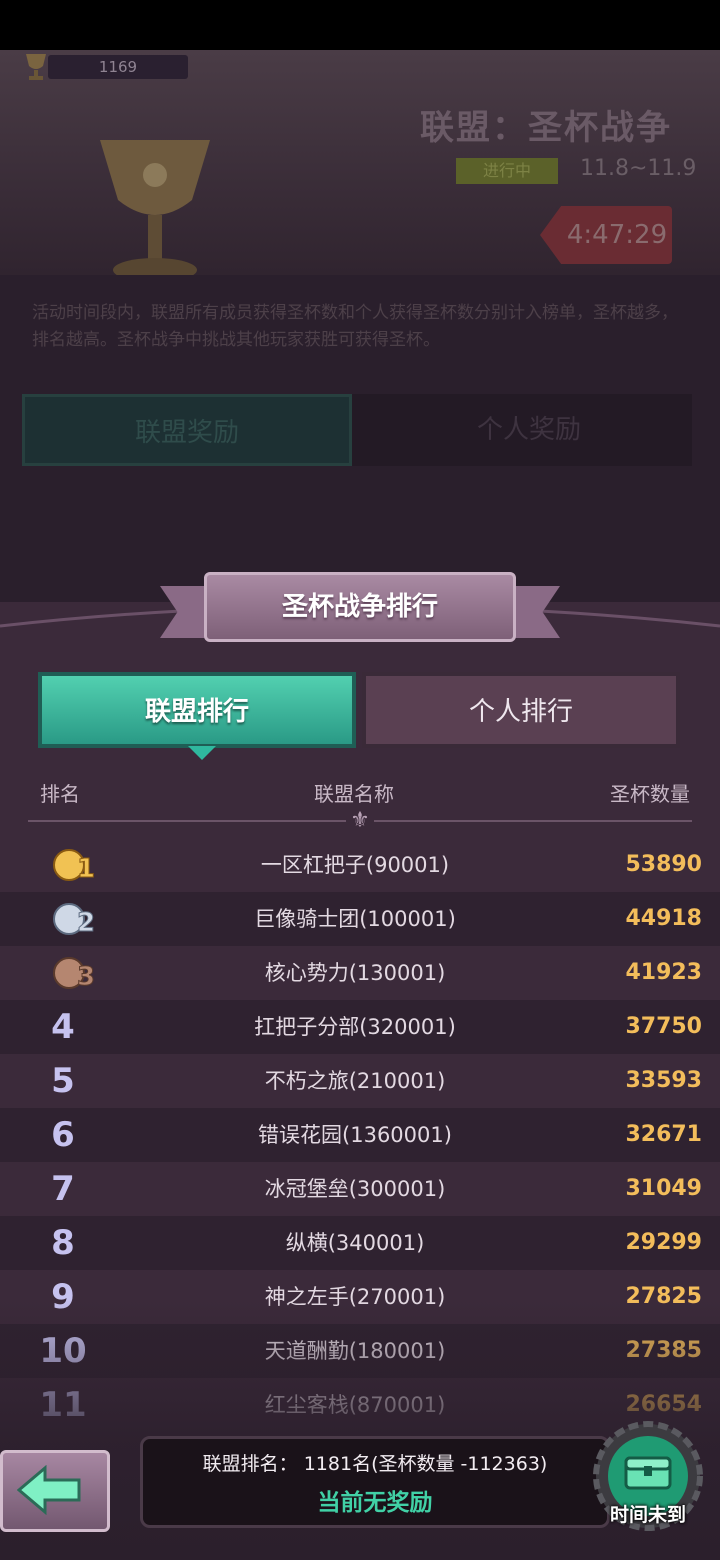 This screenshot has width=720, height=1560. What do you see at coordinates (355, 1081) in the screenshot?
I see `alliance-name: 不朽之旅(210001)` at bounding box center [355, 1081].